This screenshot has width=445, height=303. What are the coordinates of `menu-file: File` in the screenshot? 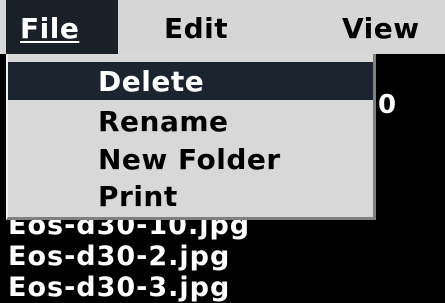 It's located at (62, 27).